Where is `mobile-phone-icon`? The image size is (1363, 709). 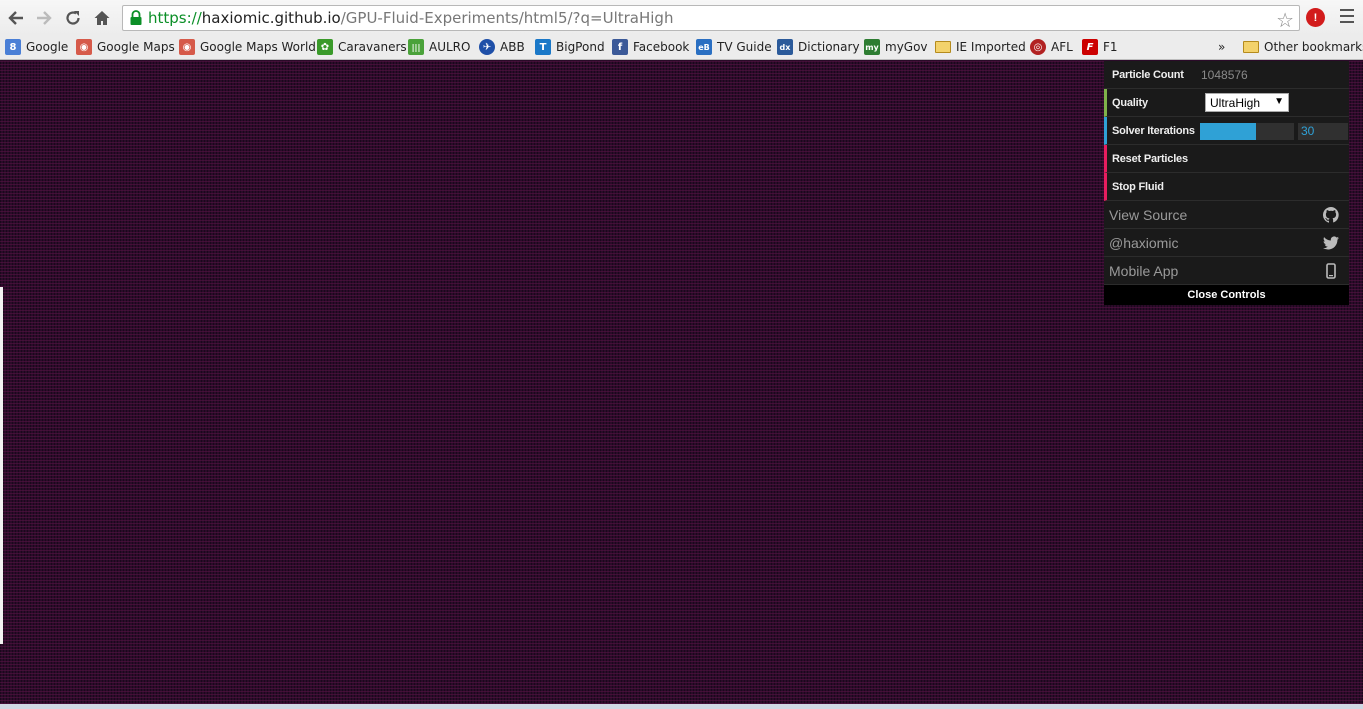
mobile-phone-icon is located at coordinates (1331, 271).